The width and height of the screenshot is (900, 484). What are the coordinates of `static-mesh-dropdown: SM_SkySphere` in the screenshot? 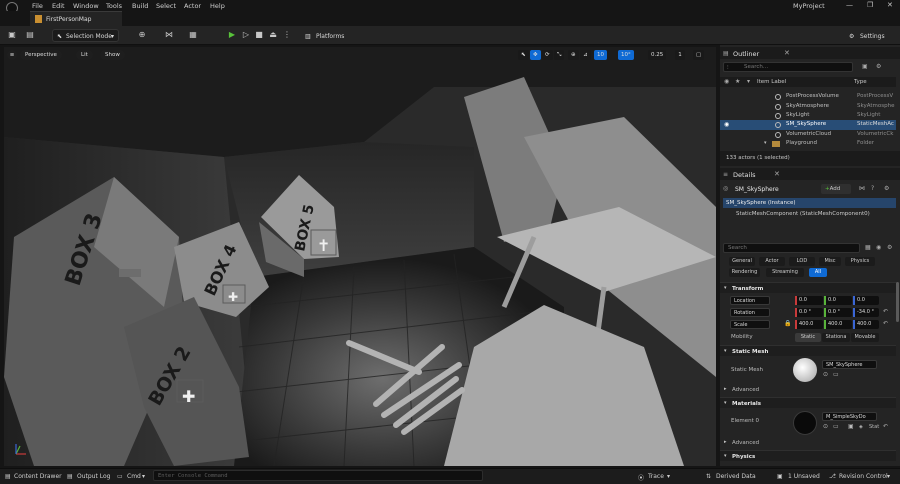 It's located at (849, 364).